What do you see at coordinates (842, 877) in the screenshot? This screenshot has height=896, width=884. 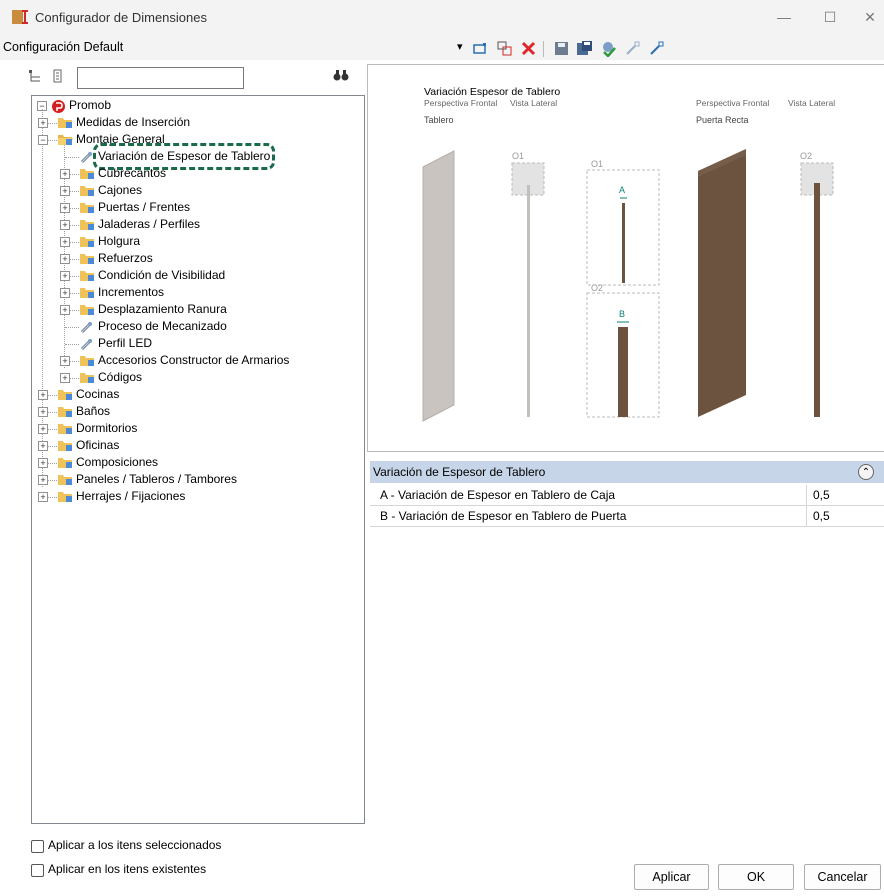 I see `cancel-button: Cancelar` at bounding box center [842, 877].